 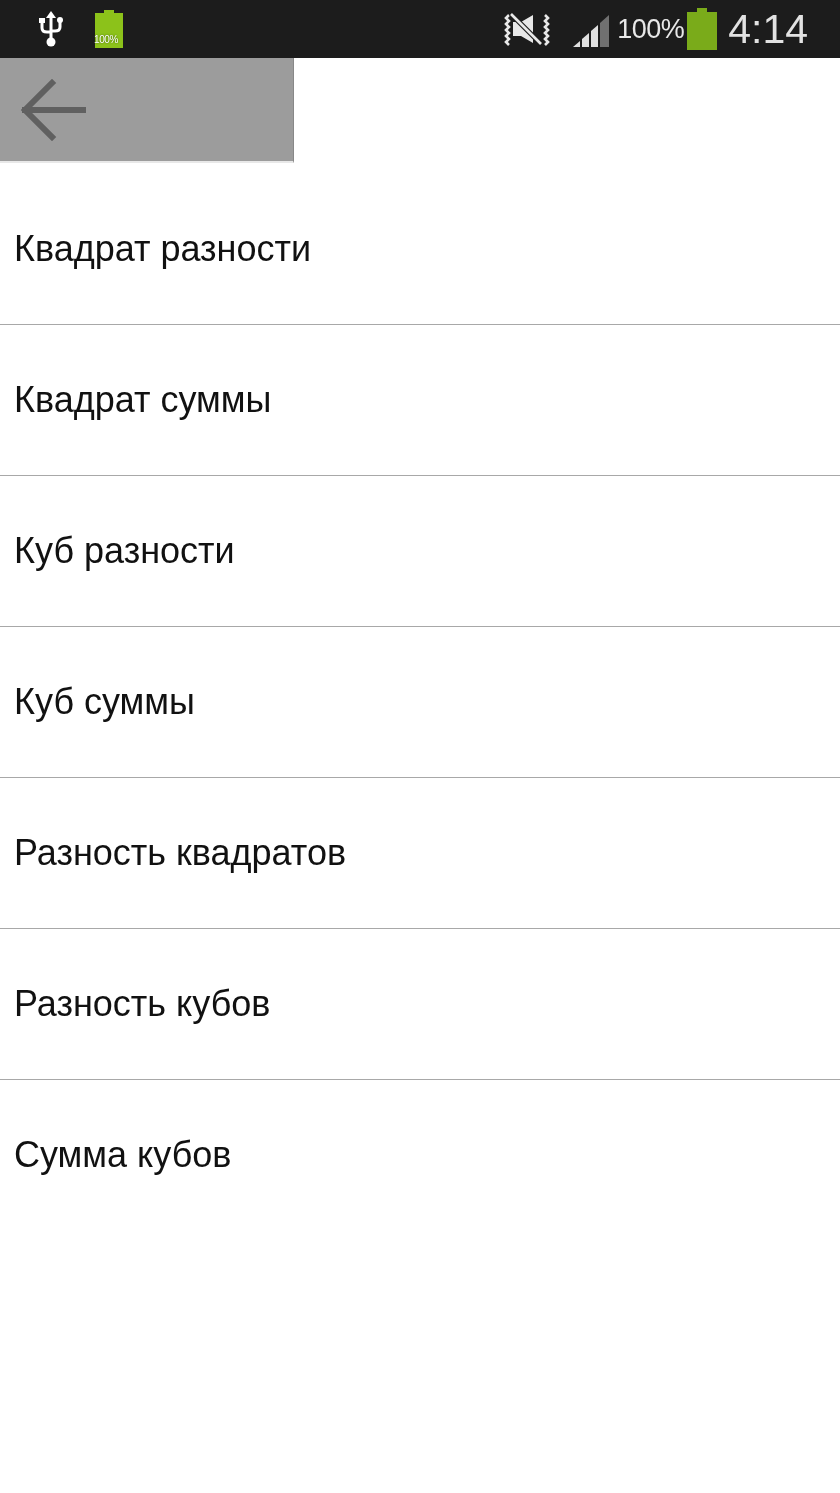 What do you see at coordinates (420, 853) in the screenshot?
I see `list-item: Разность квадратов` at bounding box center [420, 853].